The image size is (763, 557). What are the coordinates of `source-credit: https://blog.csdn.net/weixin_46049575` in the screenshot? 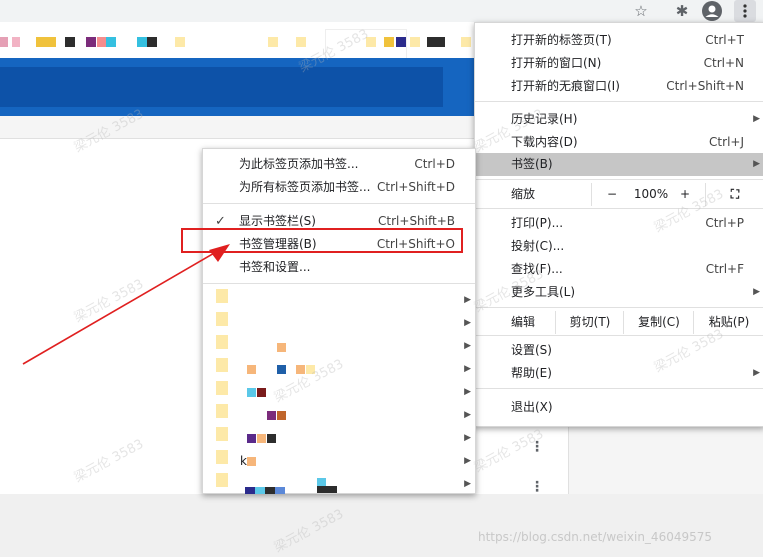 It's located at (595, 537).